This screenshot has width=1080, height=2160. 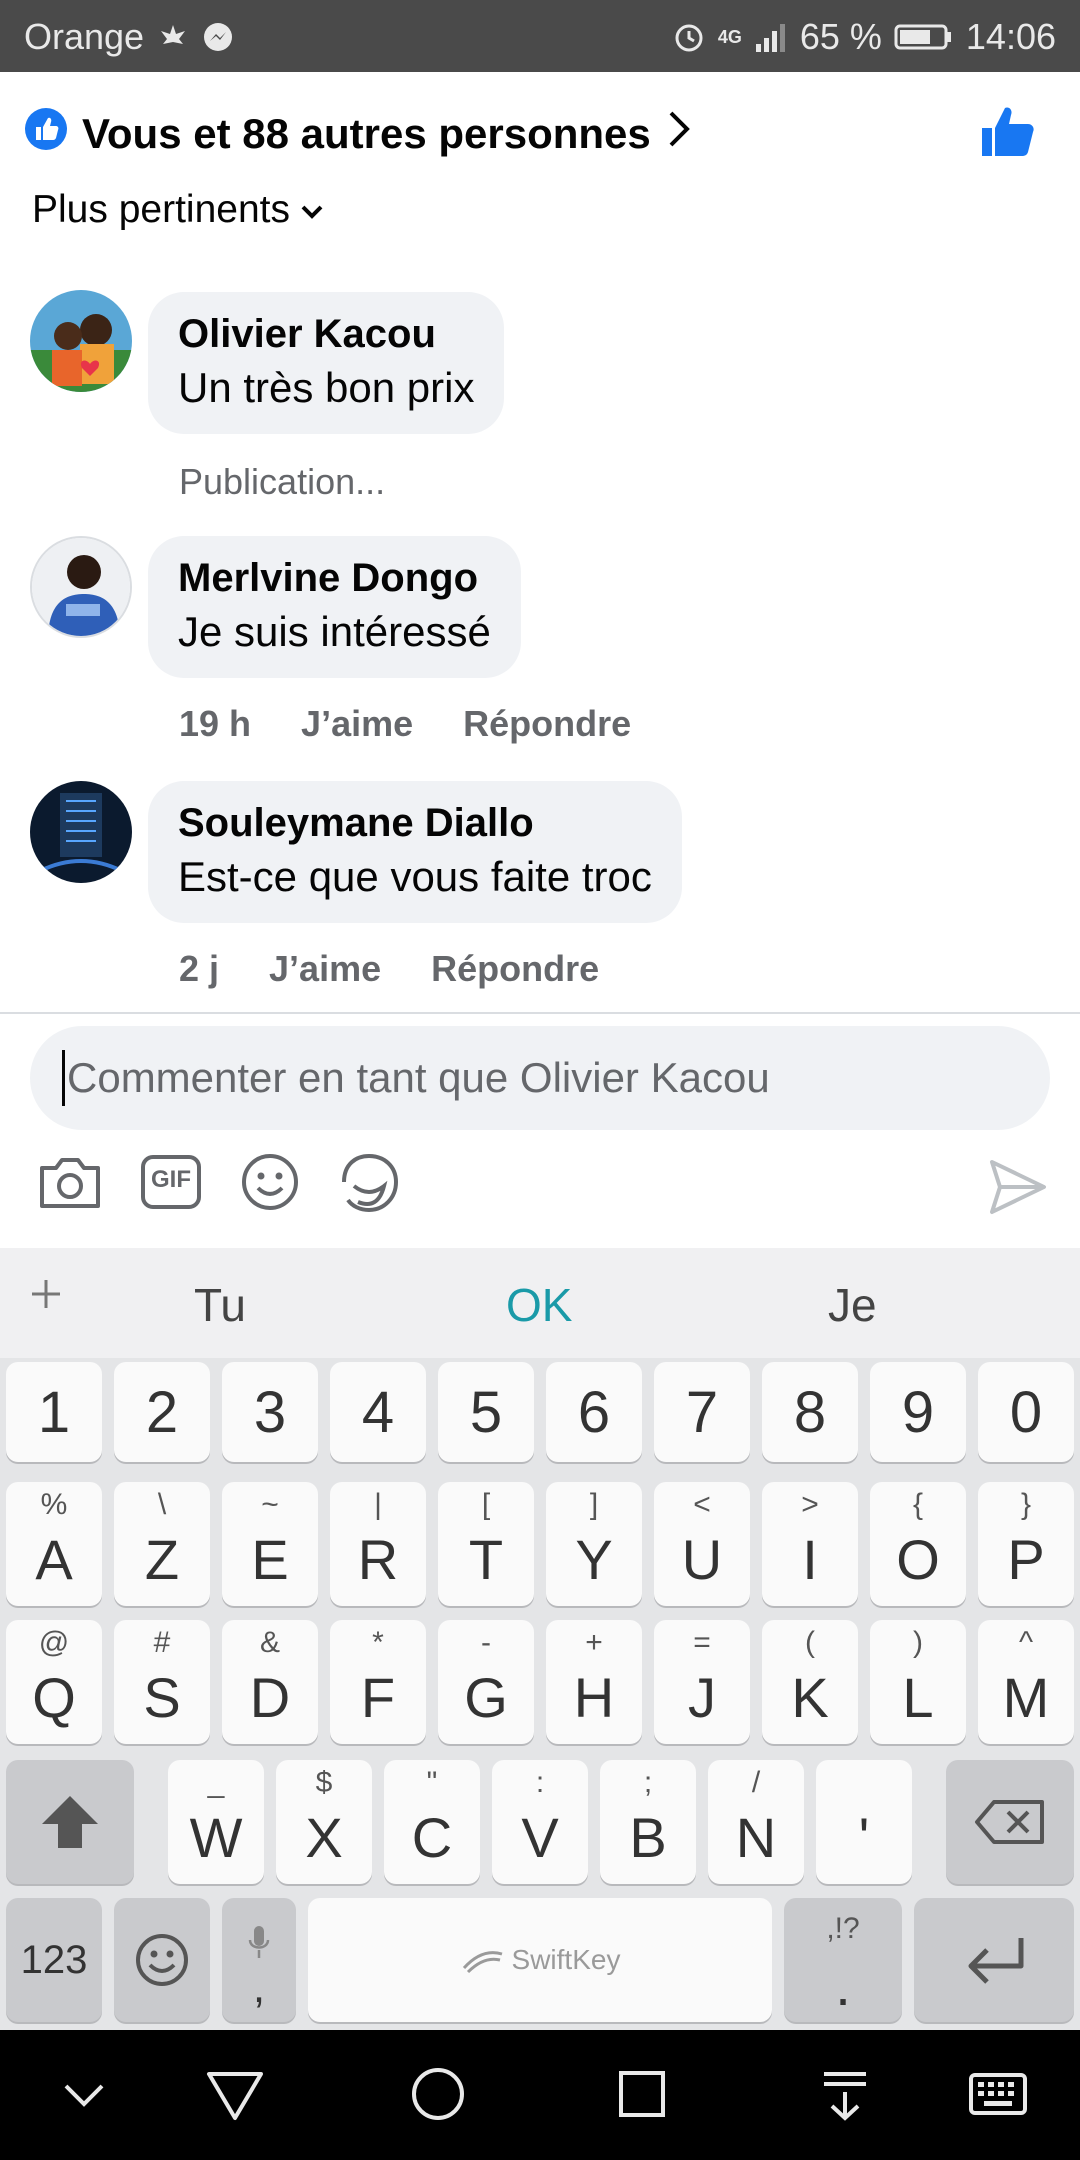 What do you see at coordinates (216, 1837) in the screenshot?
I see `key-label: W` at bounding box center [216, 1837].